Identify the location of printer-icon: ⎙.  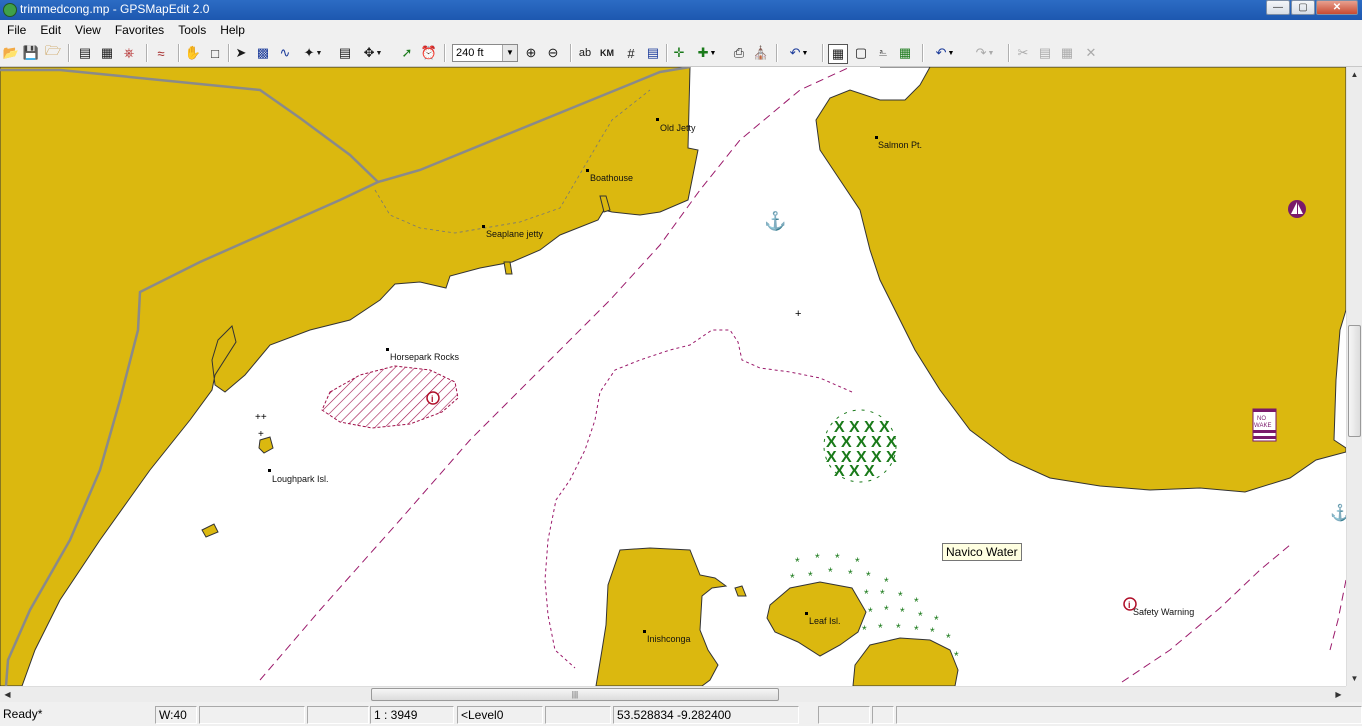
(739, 53).